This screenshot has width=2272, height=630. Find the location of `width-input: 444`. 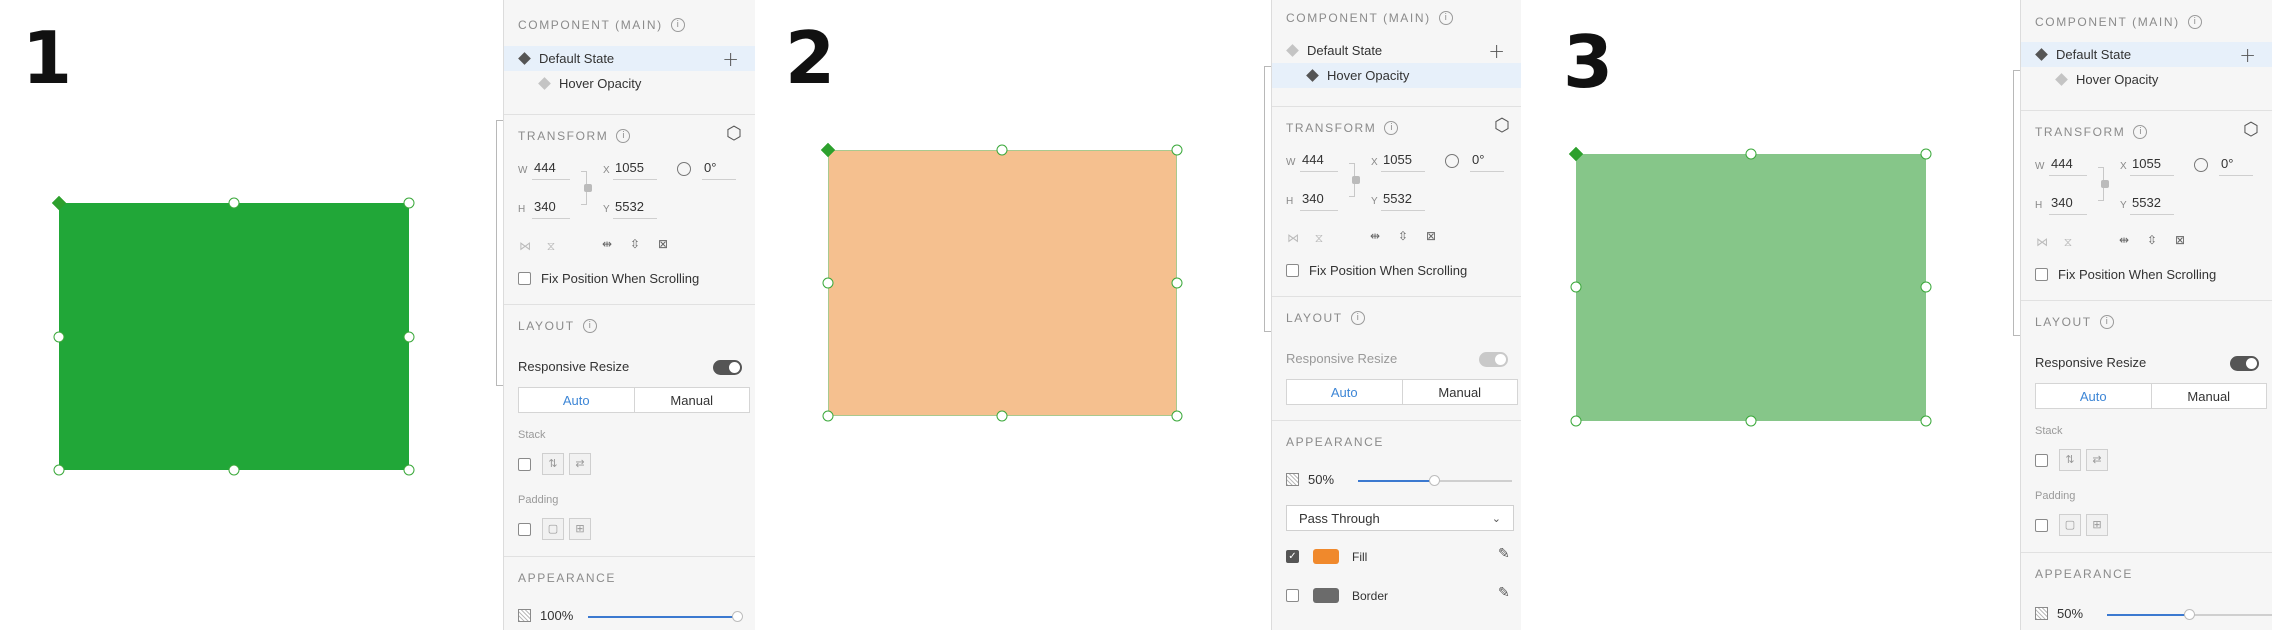

width-input: 444 is located at coordinates (2062, 163).